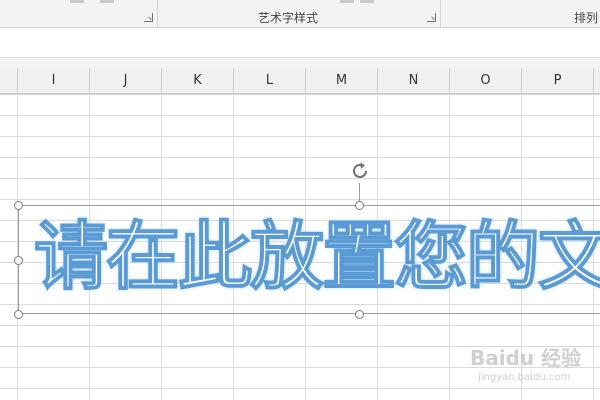 The image size is (600, 400). I want to click on ribbon-group-wordart-styles: 艺术字样式, so click(299, 13).